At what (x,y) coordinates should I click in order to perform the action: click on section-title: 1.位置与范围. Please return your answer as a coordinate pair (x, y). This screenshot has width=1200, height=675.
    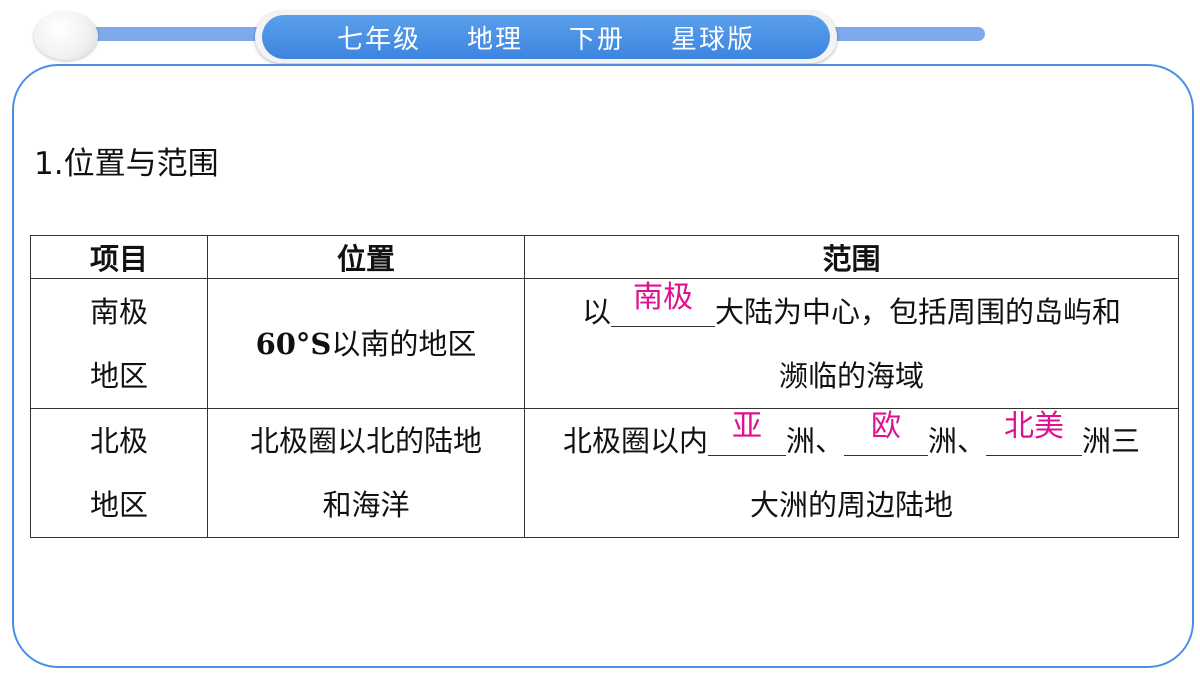
    Looking at the image, I should click on (126, 164).